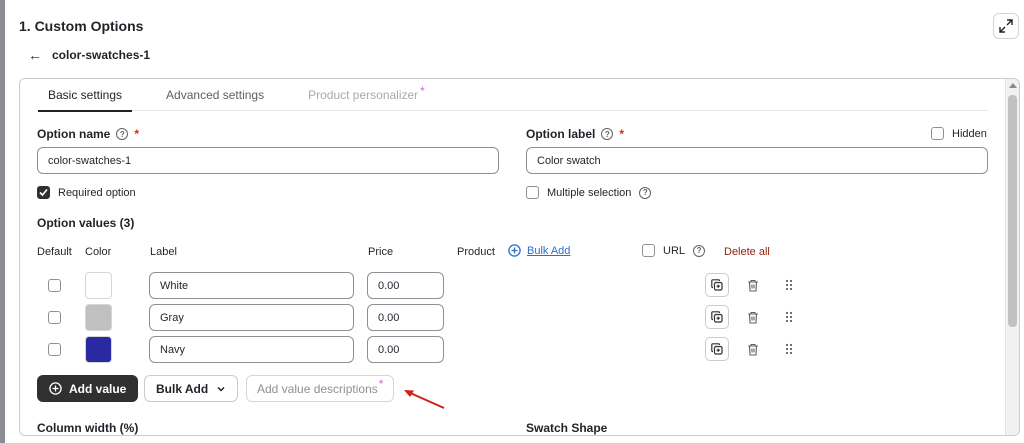 The width and height of the screenshot is (1024, 443). What do you see at coordinates (424, 399) in the screenshot?
I see `annotation-arrow-icon` at bounding box center [424, 399].